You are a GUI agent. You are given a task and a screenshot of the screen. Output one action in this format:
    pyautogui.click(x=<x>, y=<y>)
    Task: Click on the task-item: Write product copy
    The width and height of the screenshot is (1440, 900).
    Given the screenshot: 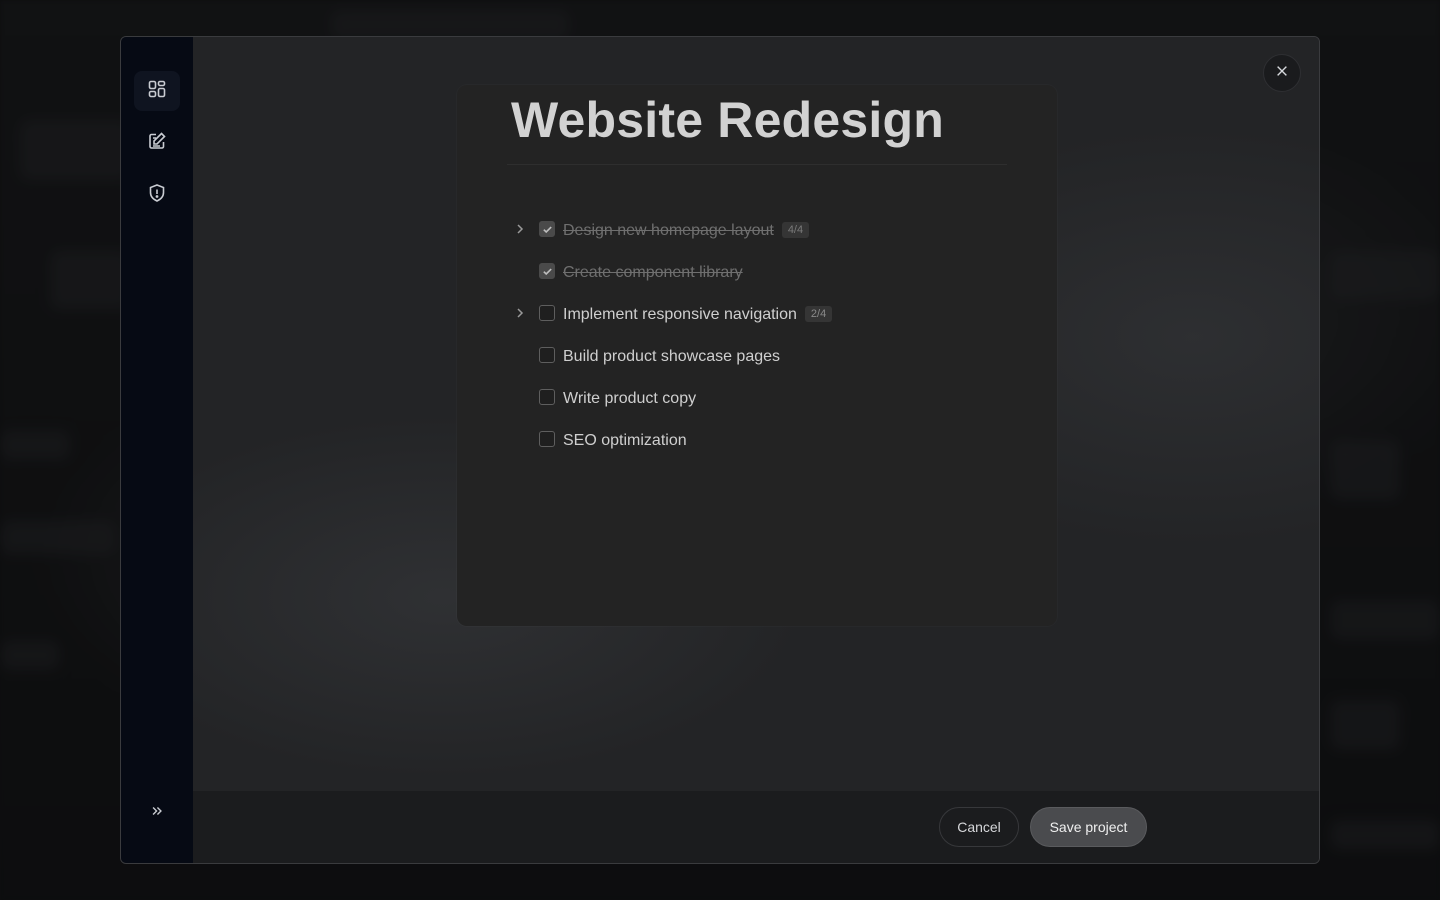 What is the action you would take?
    pyautogui.click(x=757, y=398)
    